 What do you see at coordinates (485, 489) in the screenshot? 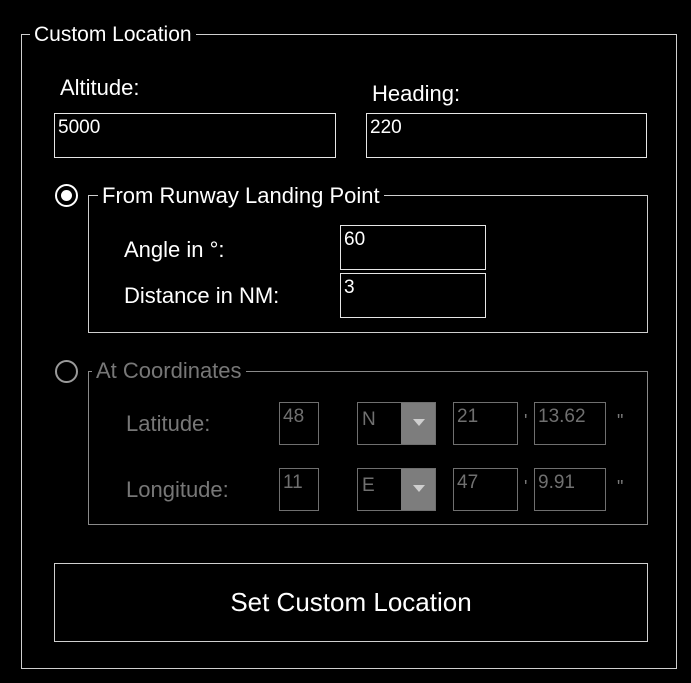
I see `longitude-minutes-input: 47` at bounding box center [485, 489].